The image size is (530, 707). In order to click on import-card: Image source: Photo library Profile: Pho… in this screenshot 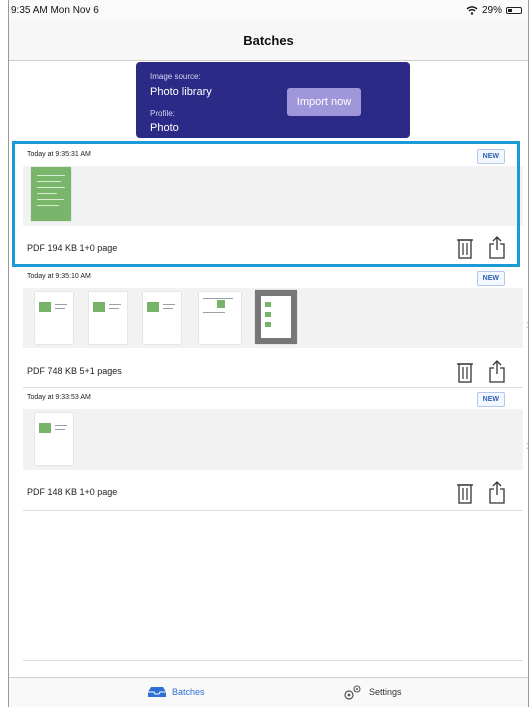, I will do `click(273, 100)`.